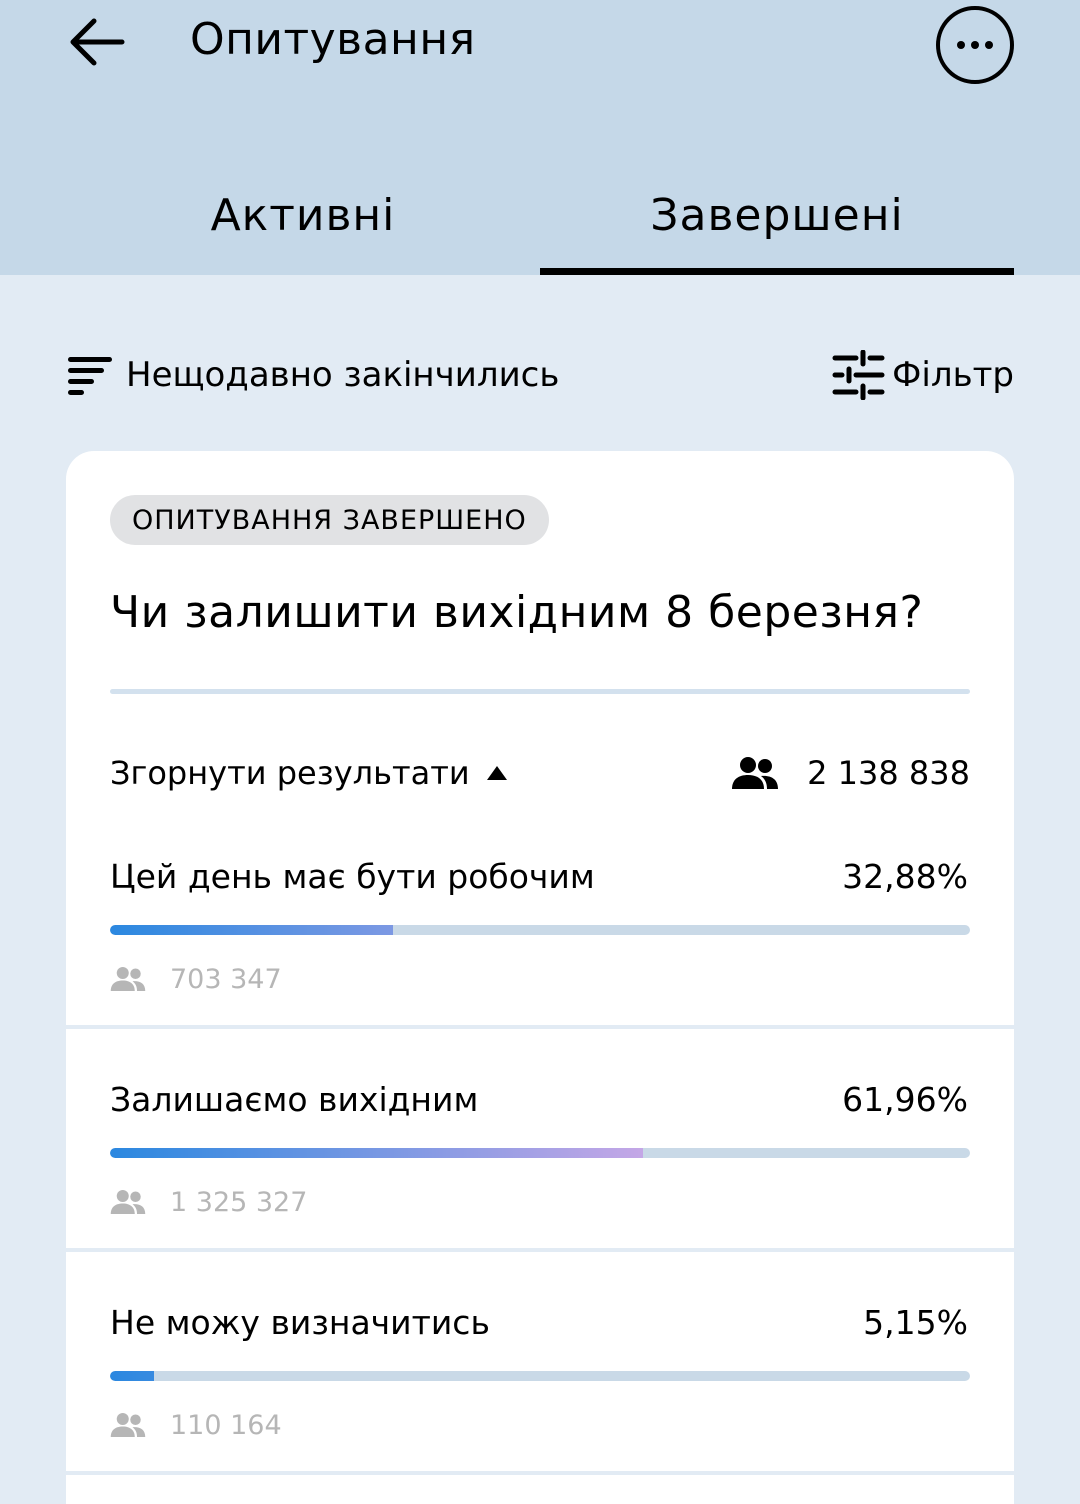 The image size is (1080, 1504). Describe the element at coordinates (540, 1191) in the screenshot. I see `poll-option: Залишаємо вихідним 61,96% 1 325 327` at that location.